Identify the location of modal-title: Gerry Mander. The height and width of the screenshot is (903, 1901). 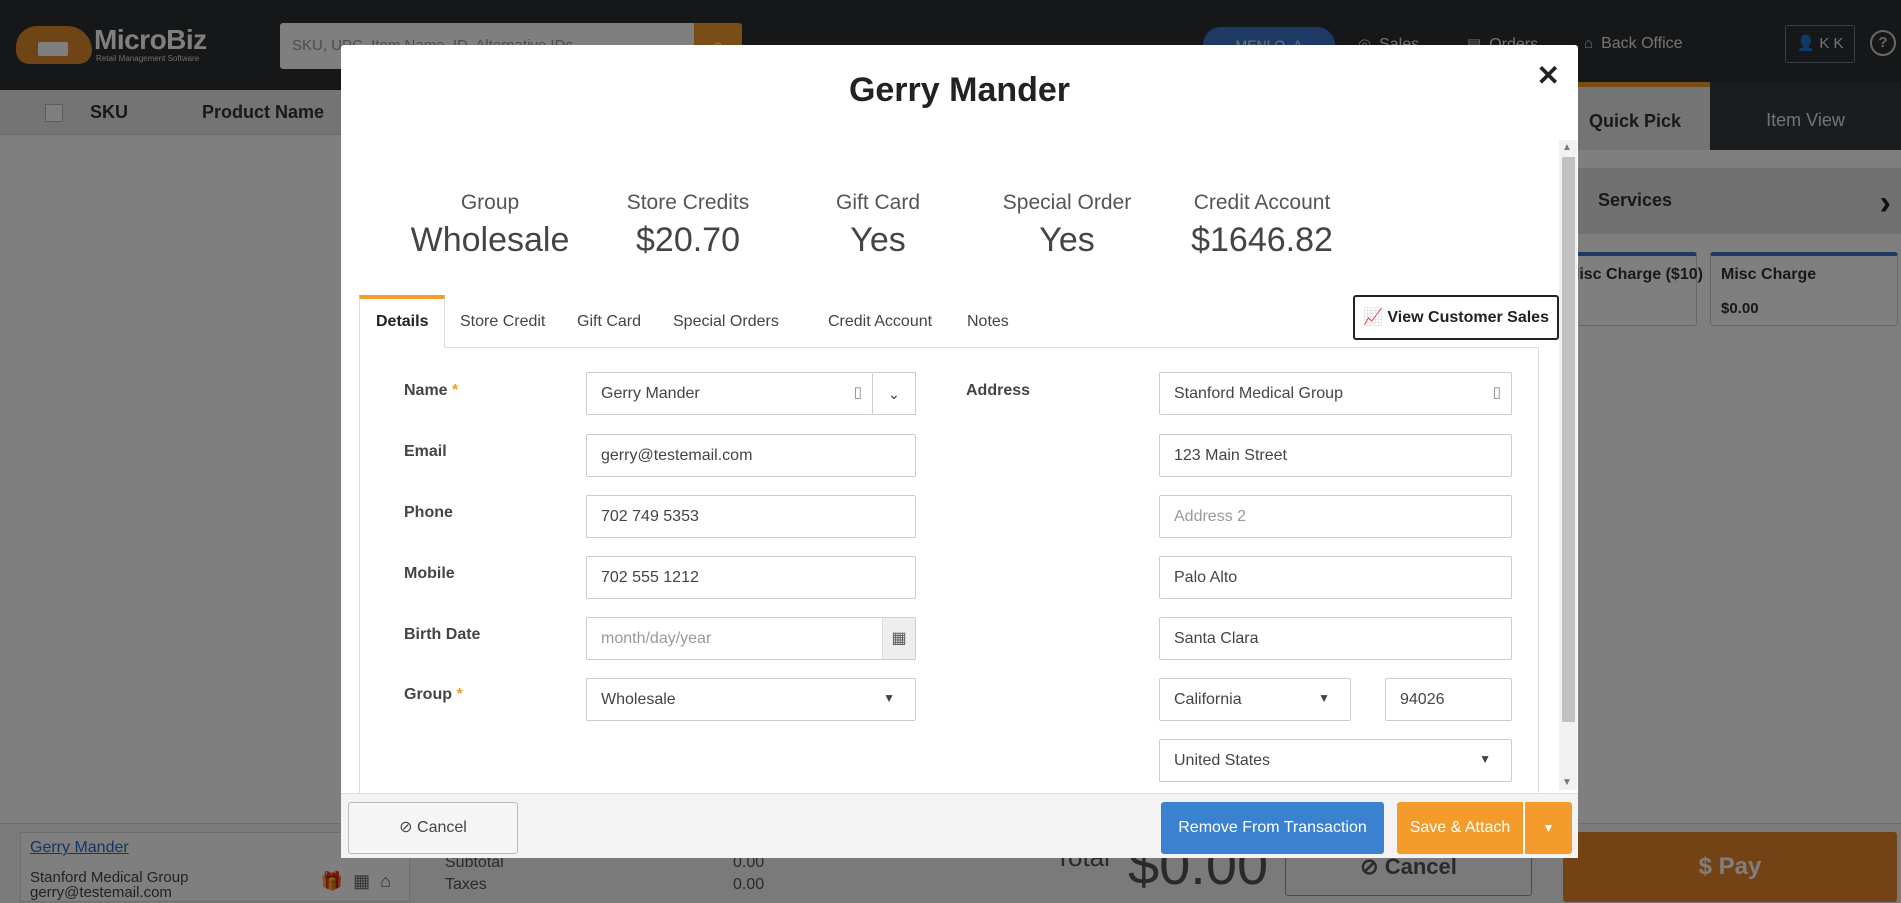
(959, 90).